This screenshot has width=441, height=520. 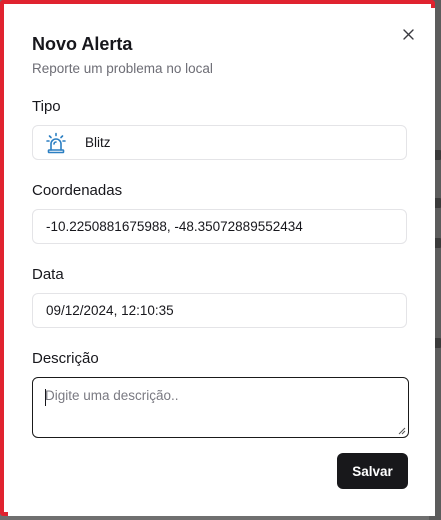 I want to click on date-field: 09/12/2024, 12:10:35, so click(x=219, y=310).